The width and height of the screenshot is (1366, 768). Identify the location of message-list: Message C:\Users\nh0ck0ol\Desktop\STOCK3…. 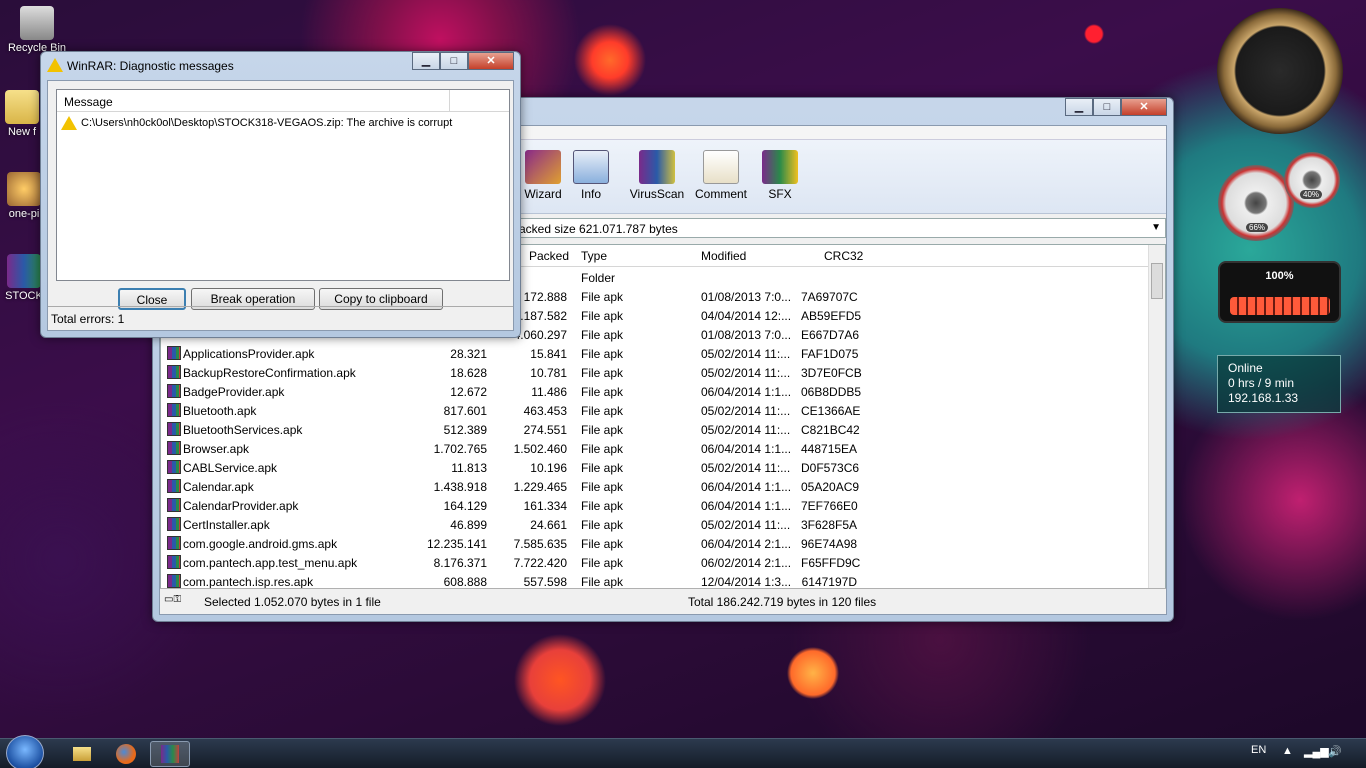
(283, 185).